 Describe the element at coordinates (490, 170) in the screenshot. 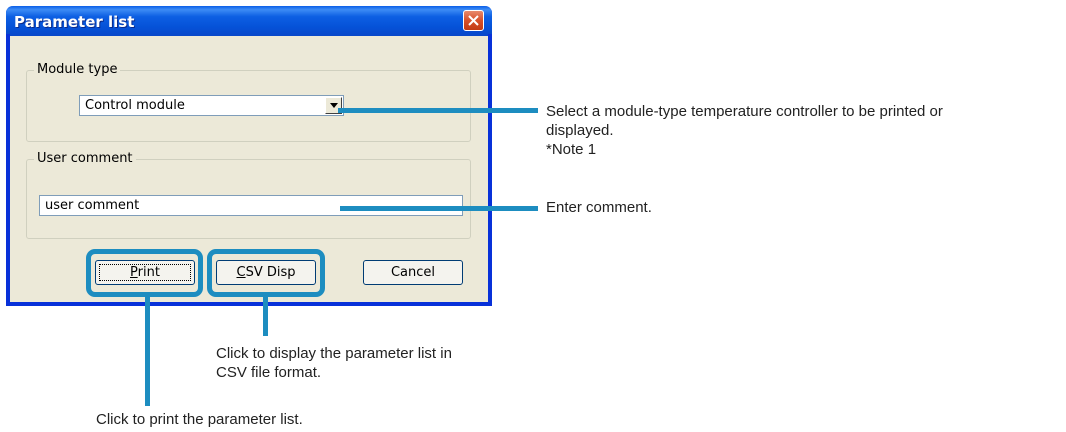

I see `window-border-right` at that location.